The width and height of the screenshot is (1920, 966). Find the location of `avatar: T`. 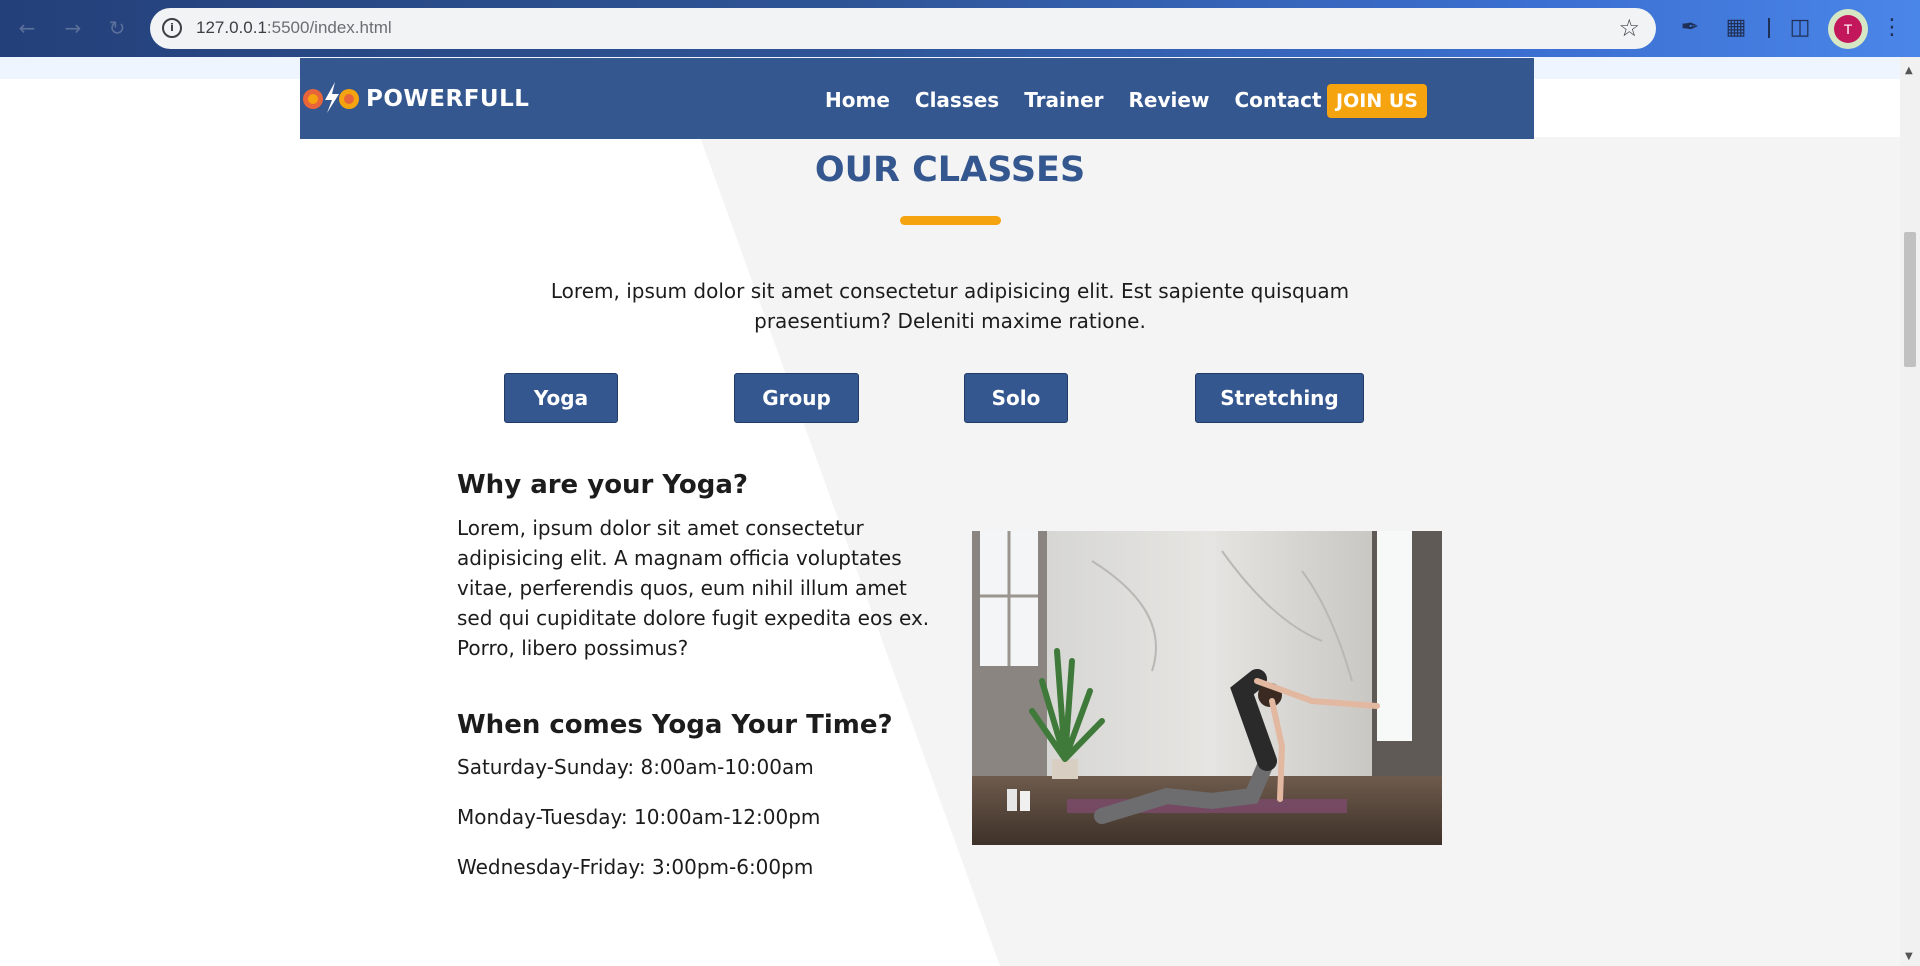

avatar: T is located at coordinates (1848, 29).